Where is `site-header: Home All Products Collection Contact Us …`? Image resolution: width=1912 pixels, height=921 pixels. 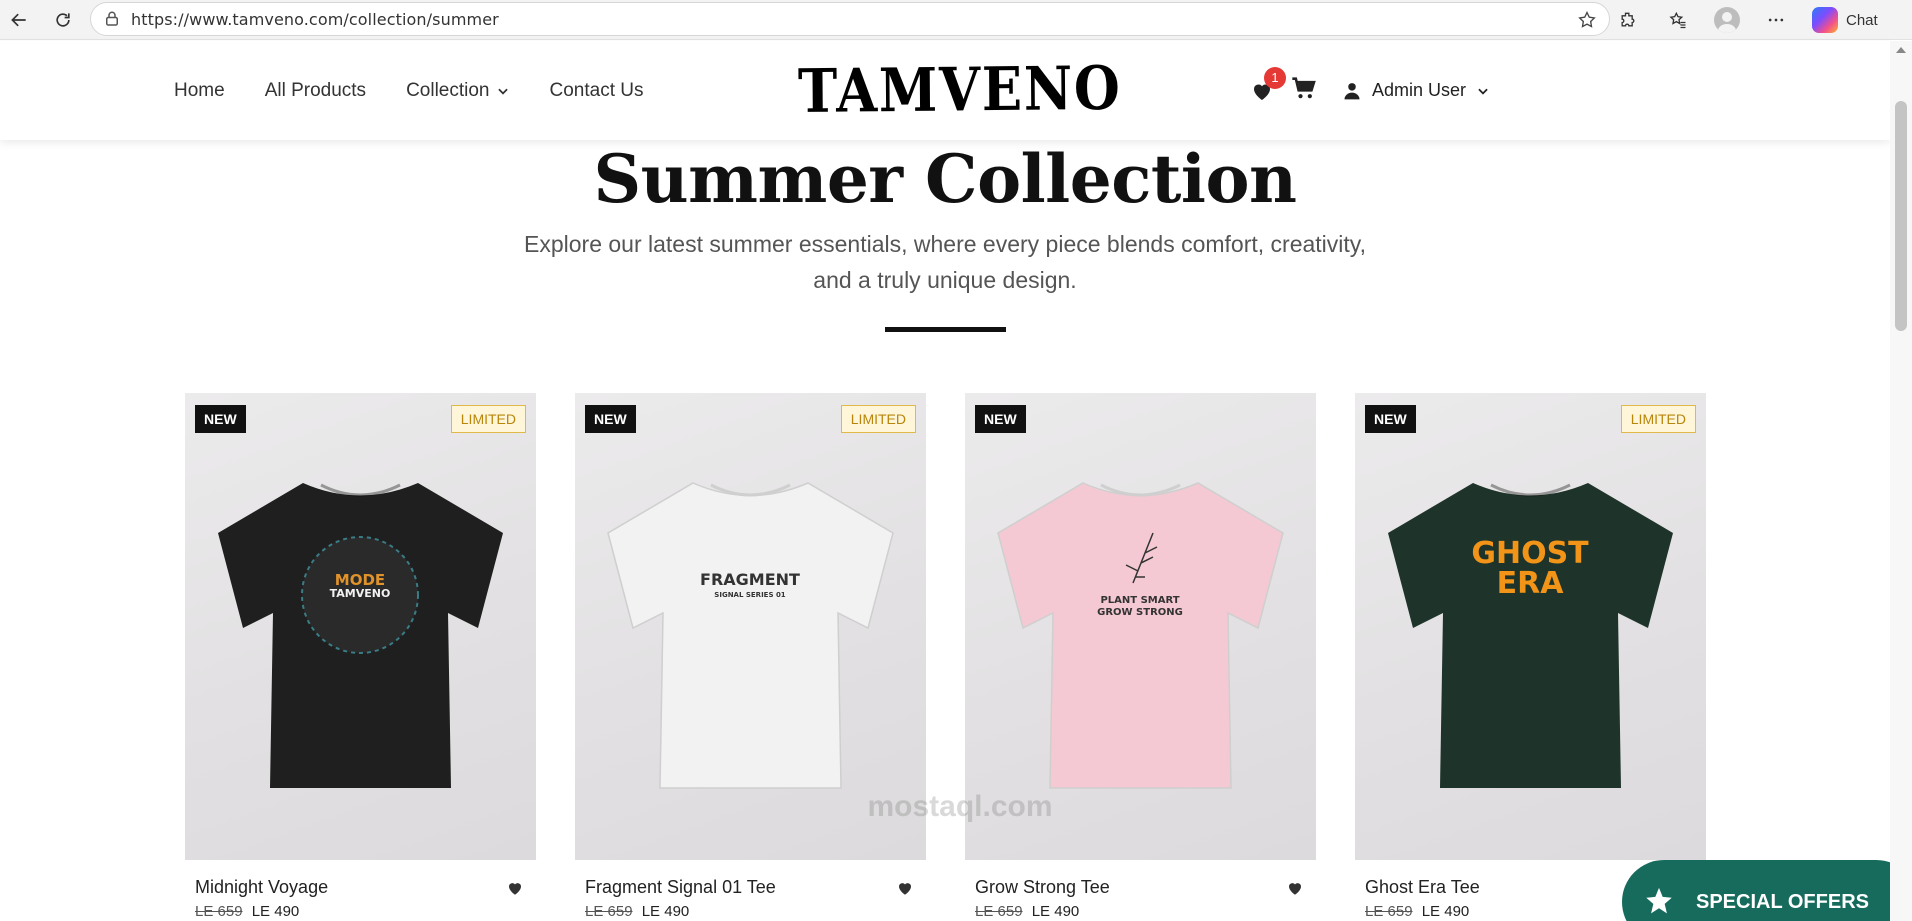 site-header: Home All Products Collection Contact Us … is located at coordinates (945, 90).